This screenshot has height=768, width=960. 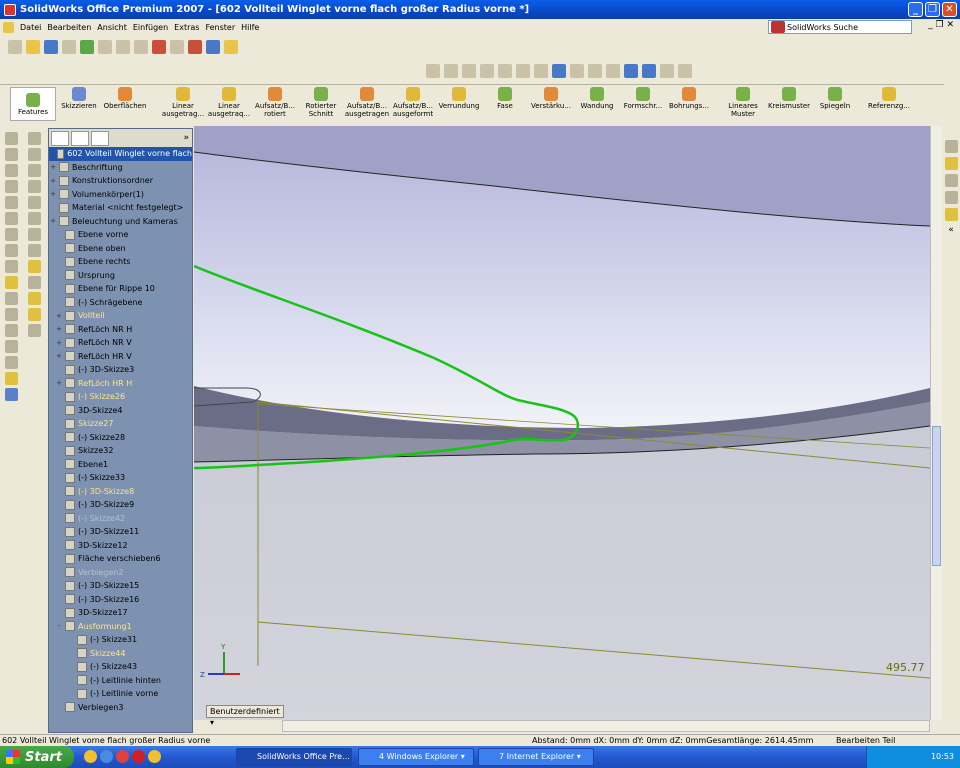 What do you see at coordinates (120, 276) in the screenshot?
I see `tree-item: Ursprung` at bounding box center [120, 276].